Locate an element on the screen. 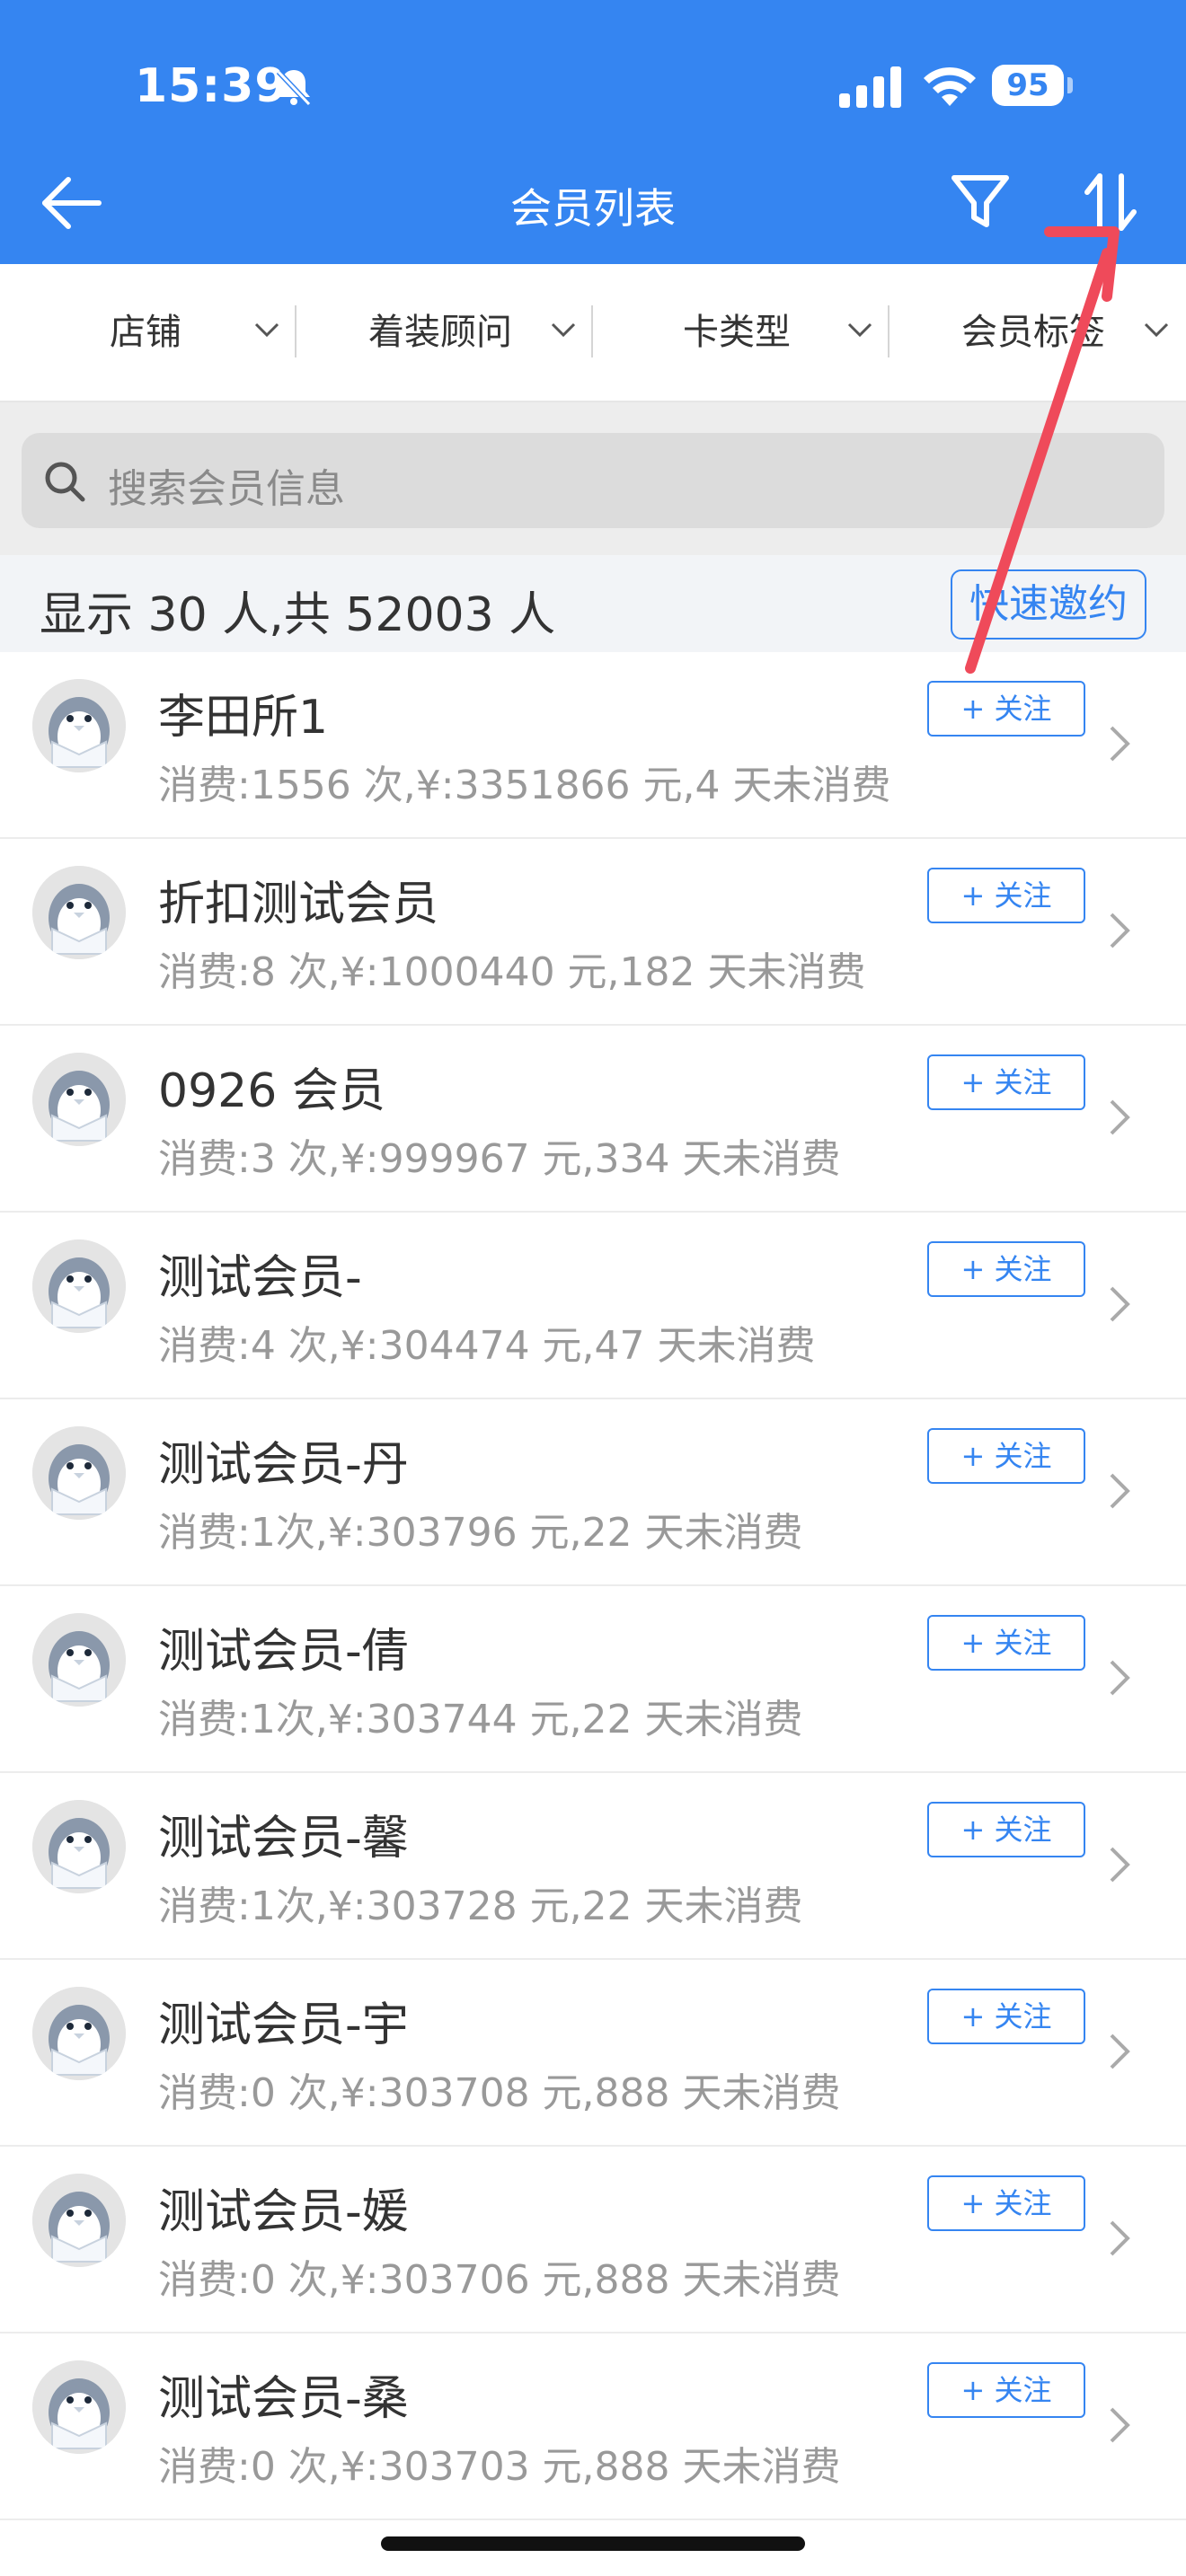  result-summary: 显示 30 人,共 52003 人 快速邀约 is located at coordinates (593, 603).